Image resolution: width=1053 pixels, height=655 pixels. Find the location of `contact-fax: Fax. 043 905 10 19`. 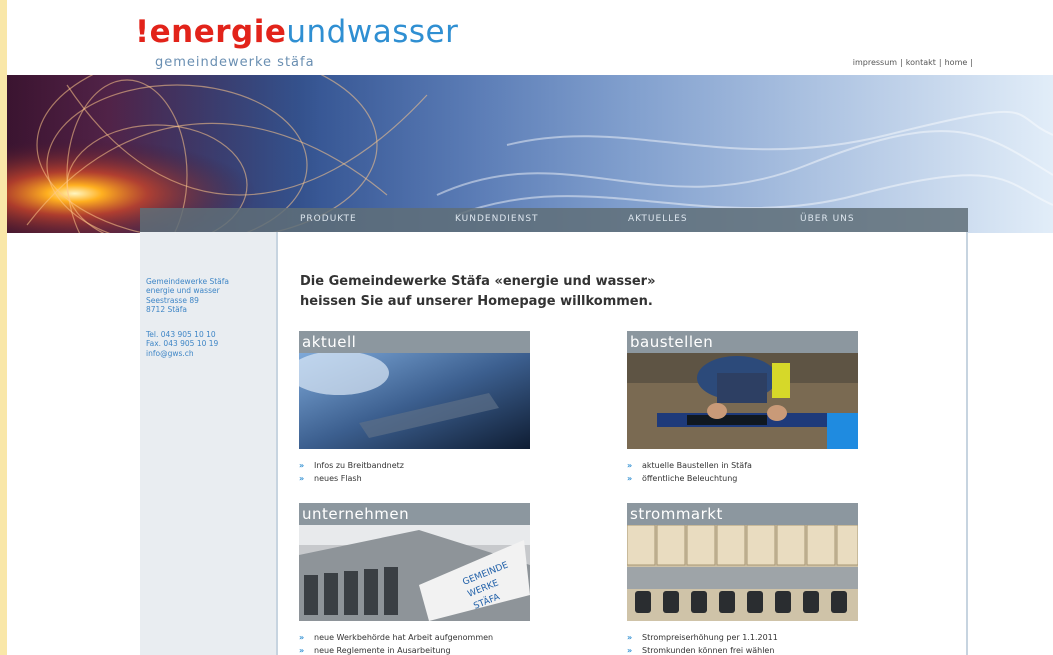

contact-fax: Fax. 043 905 10 19 is located at coordinates (182, 344).